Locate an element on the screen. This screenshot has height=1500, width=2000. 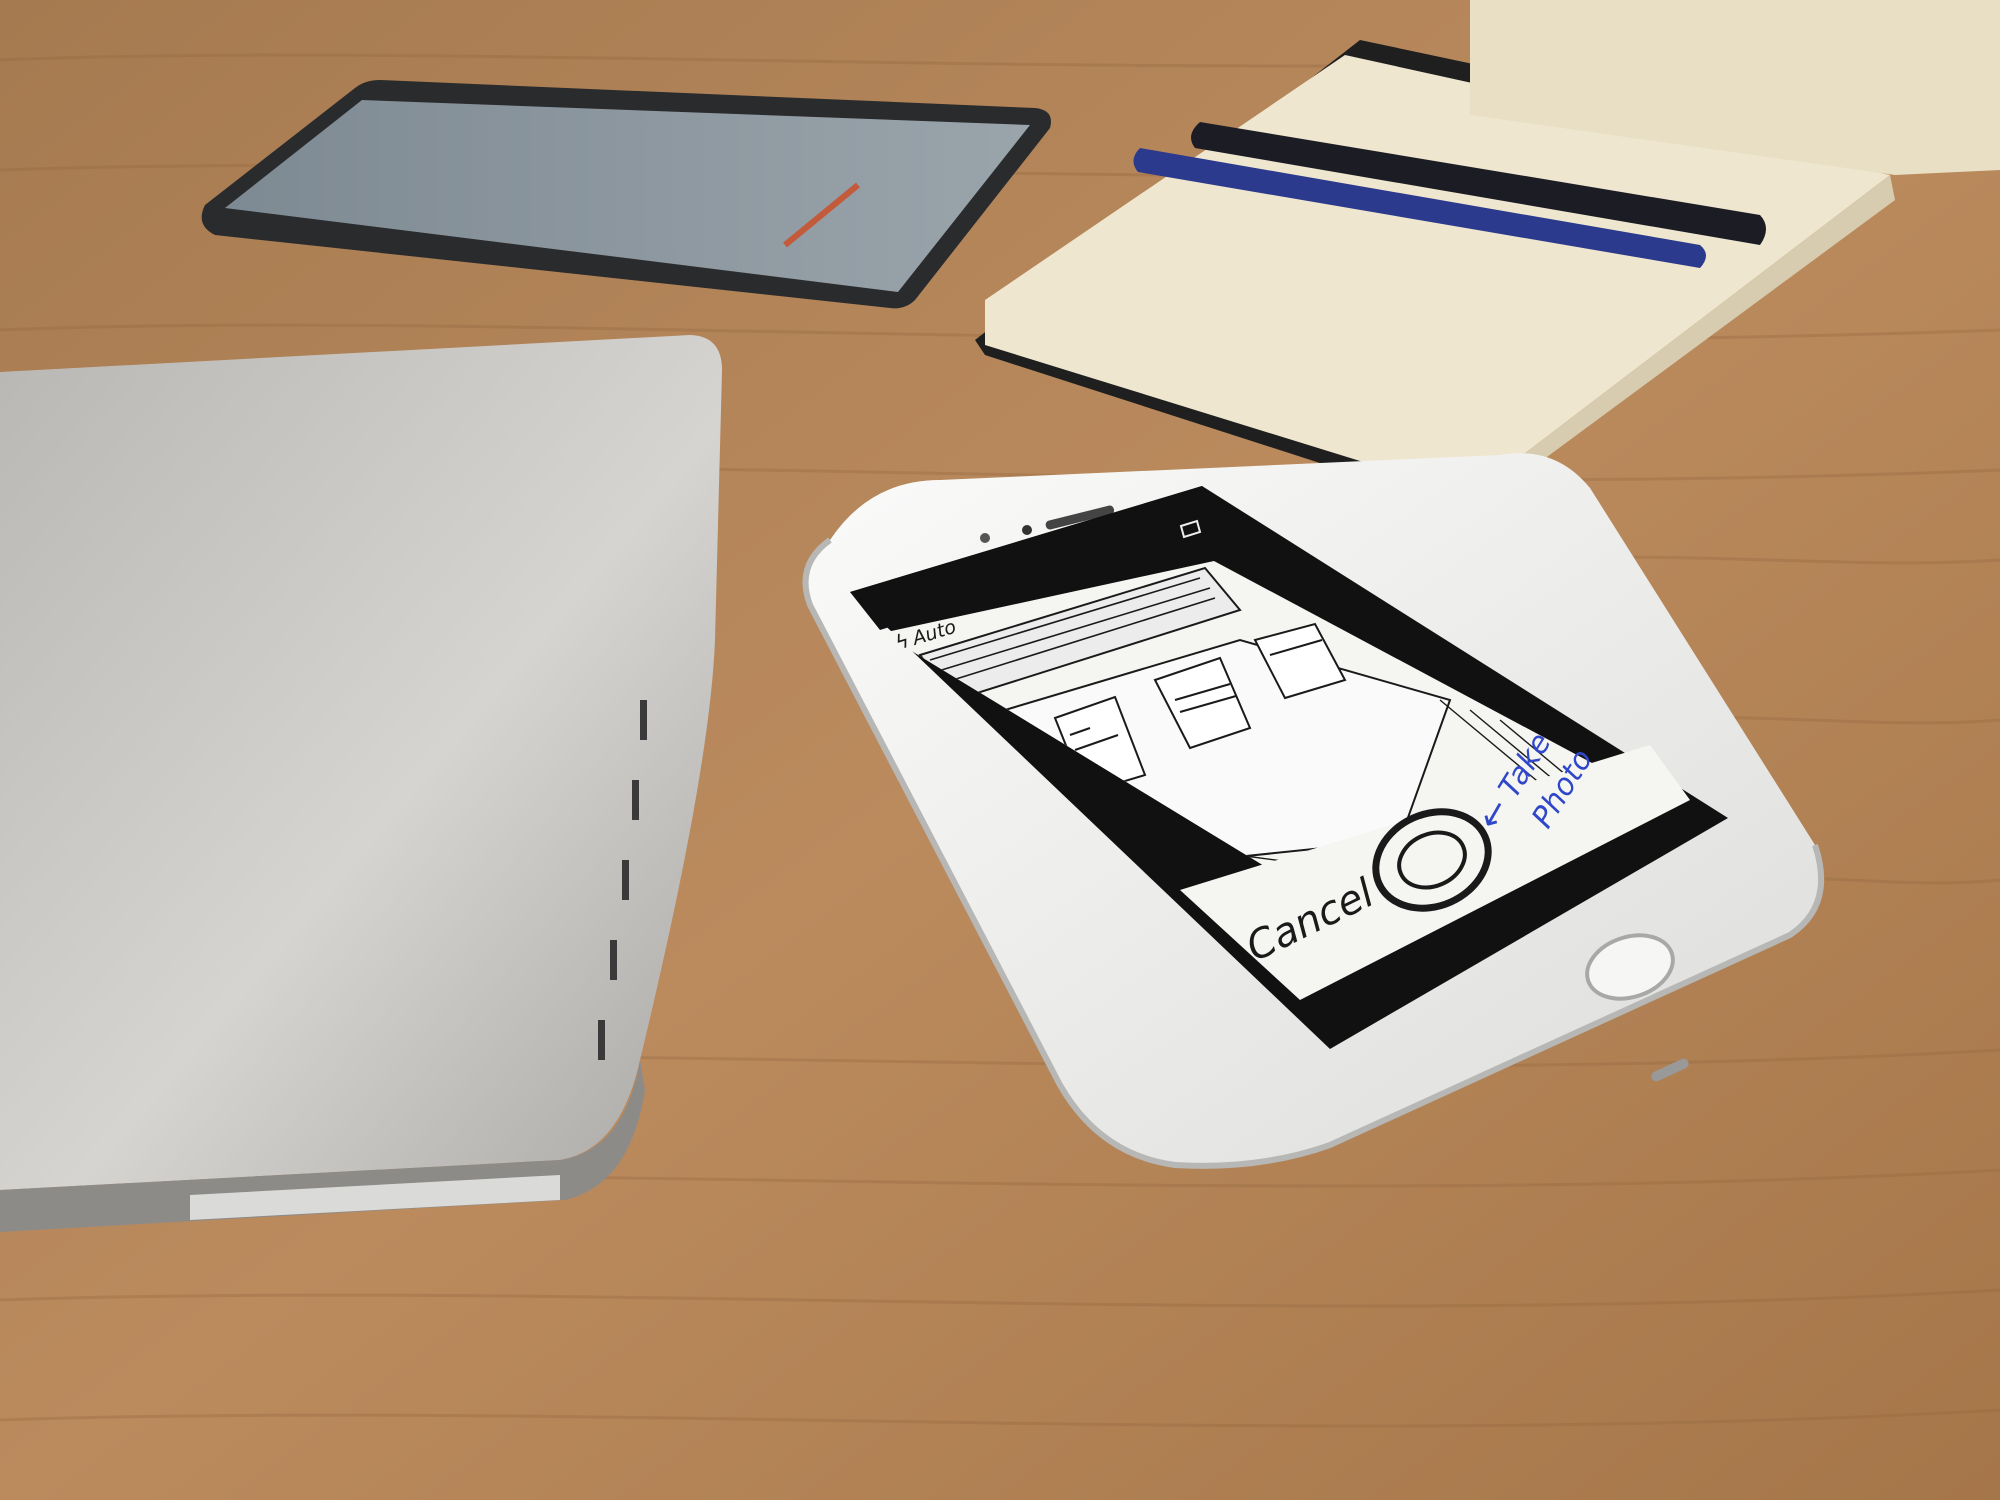
front-camera is located at coordinates (1027, 530).